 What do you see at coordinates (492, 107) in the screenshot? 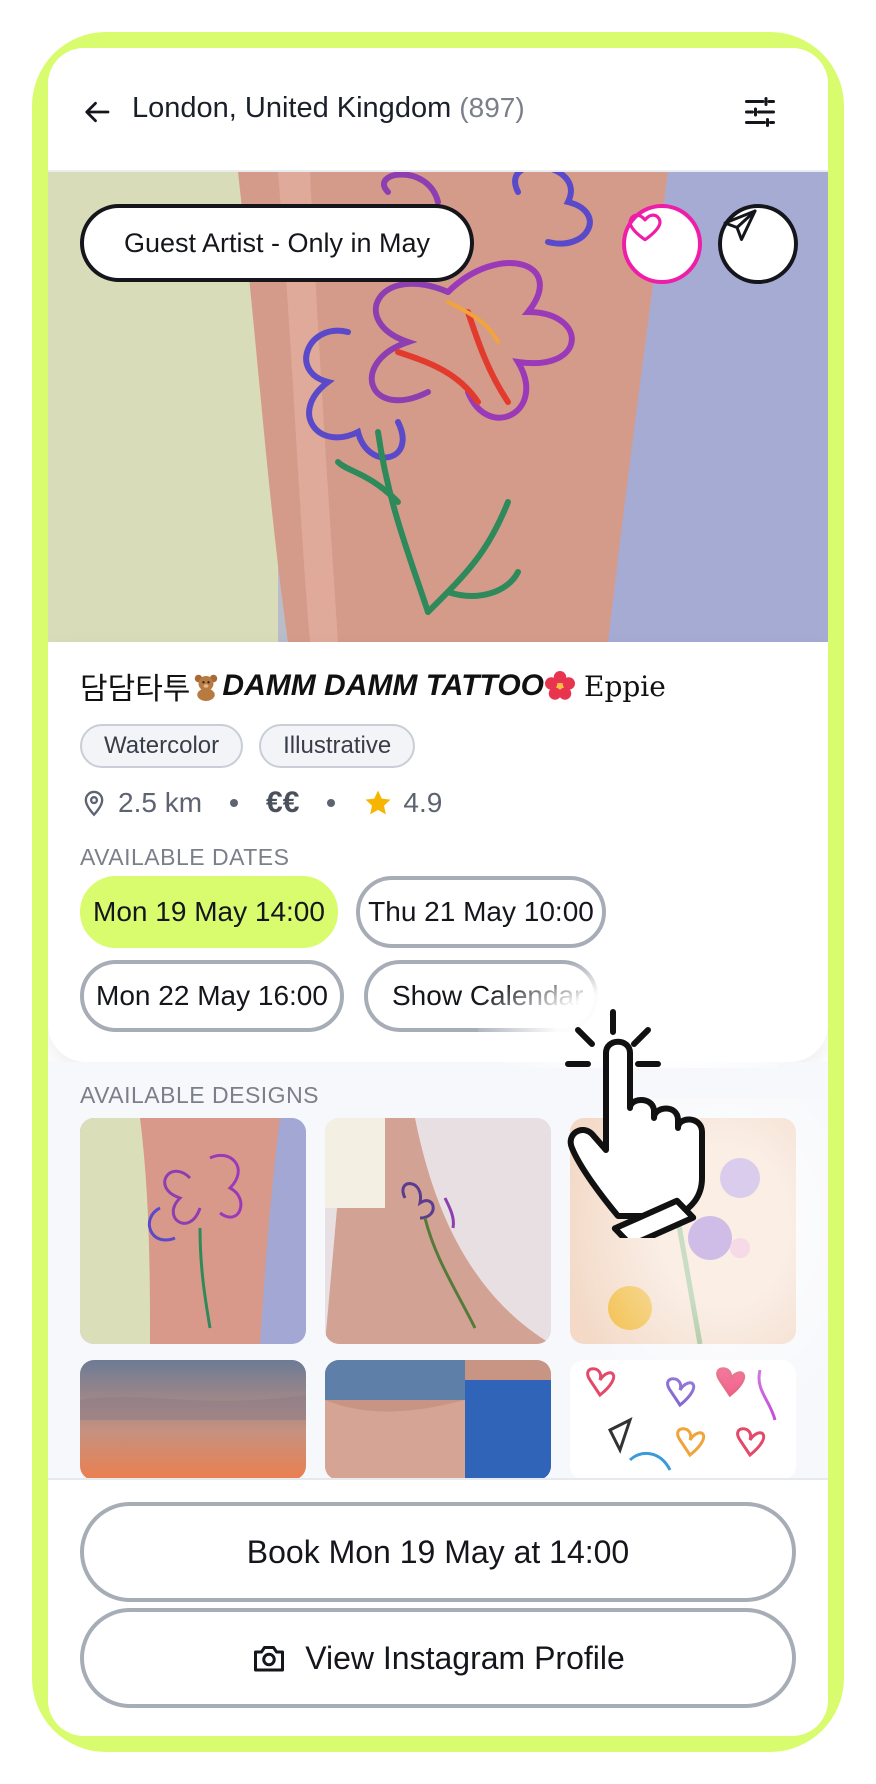
I see `result-count: (897)` at bounding box center [492, 107].